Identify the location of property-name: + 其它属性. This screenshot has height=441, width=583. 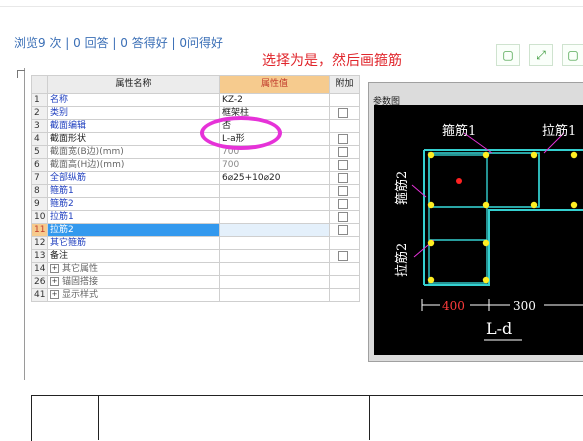
(133, 269).